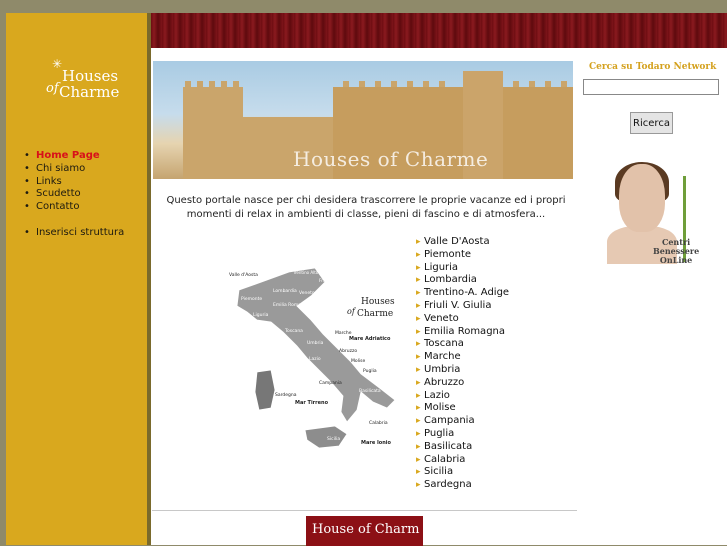 The image size is (727, 546). What do you see at coordinates (462, 319) in the screenshot?
I see `region-link: Veneto` at bounding box center [462, 319].